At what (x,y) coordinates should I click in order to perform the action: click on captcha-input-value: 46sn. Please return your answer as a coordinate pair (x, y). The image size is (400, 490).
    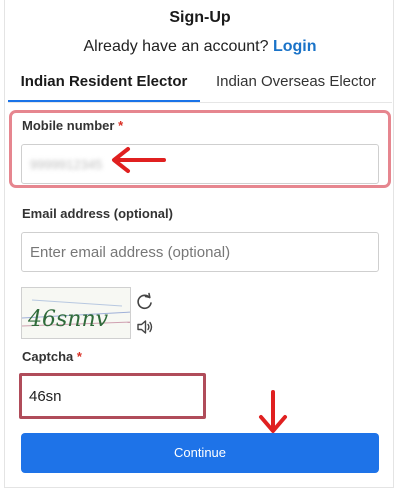
    Looking at the image, I should click on (45, 396).